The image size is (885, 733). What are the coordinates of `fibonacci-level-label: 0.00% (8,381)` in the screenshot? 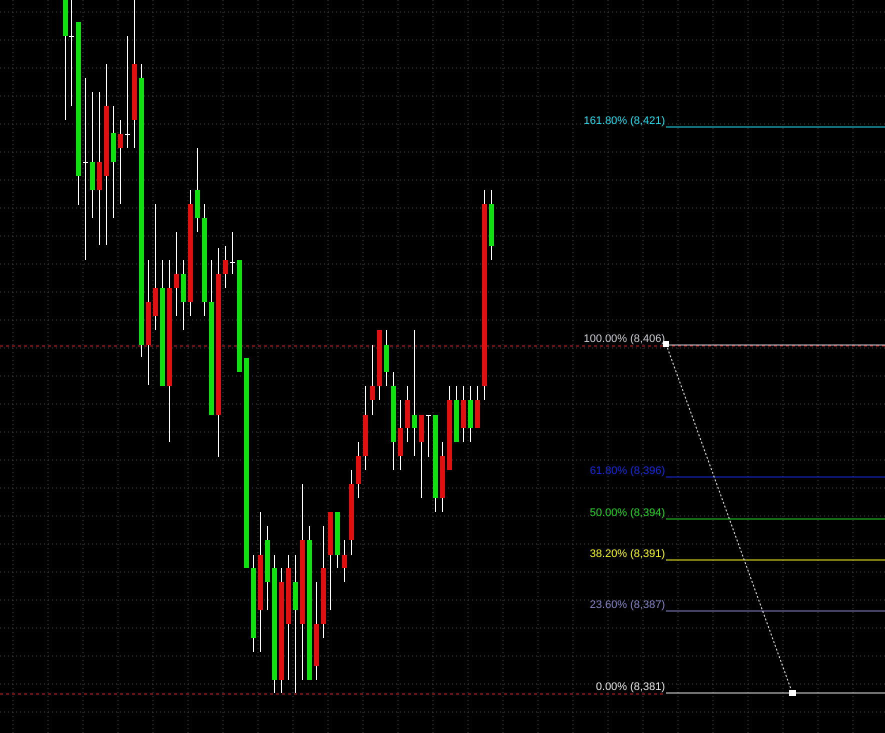 It's located at (630, 687).